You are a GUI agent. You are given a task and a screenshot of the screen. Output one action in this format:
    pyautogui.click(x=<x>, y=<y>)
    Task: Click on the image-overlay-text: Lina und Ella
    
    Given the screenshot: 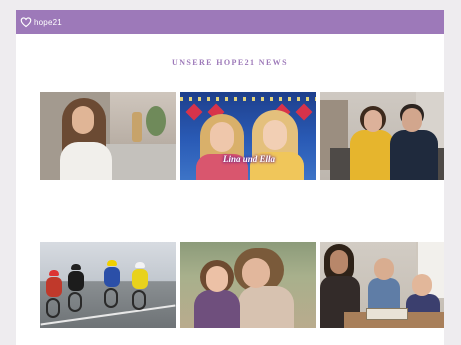 What is the action you would take?
    pyautogui.click(x=249, y=159)
    